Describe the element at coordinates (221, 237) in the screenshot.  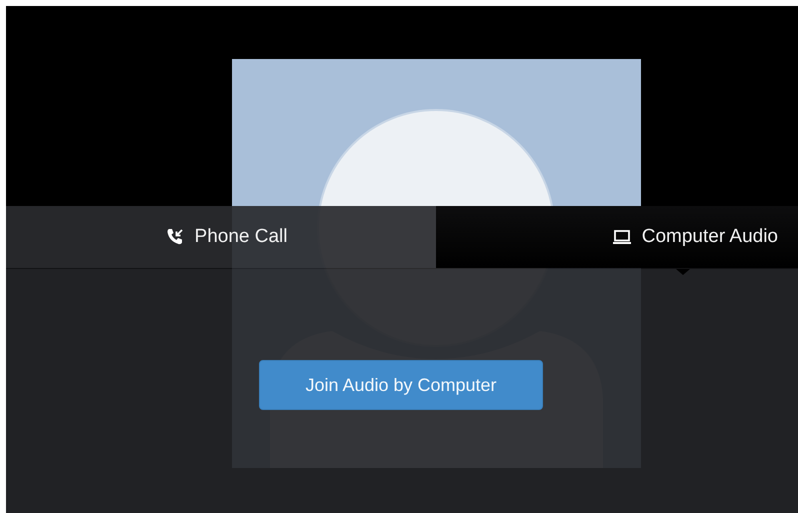
I see `audio-tab: Phone Call` at that location.